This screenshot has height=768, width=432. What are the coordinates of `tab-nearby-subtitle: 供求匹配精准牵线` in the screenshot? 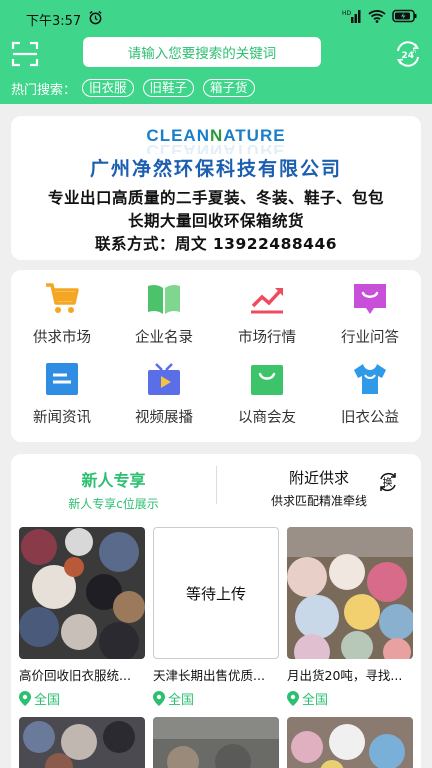 It's located at (318, 501).